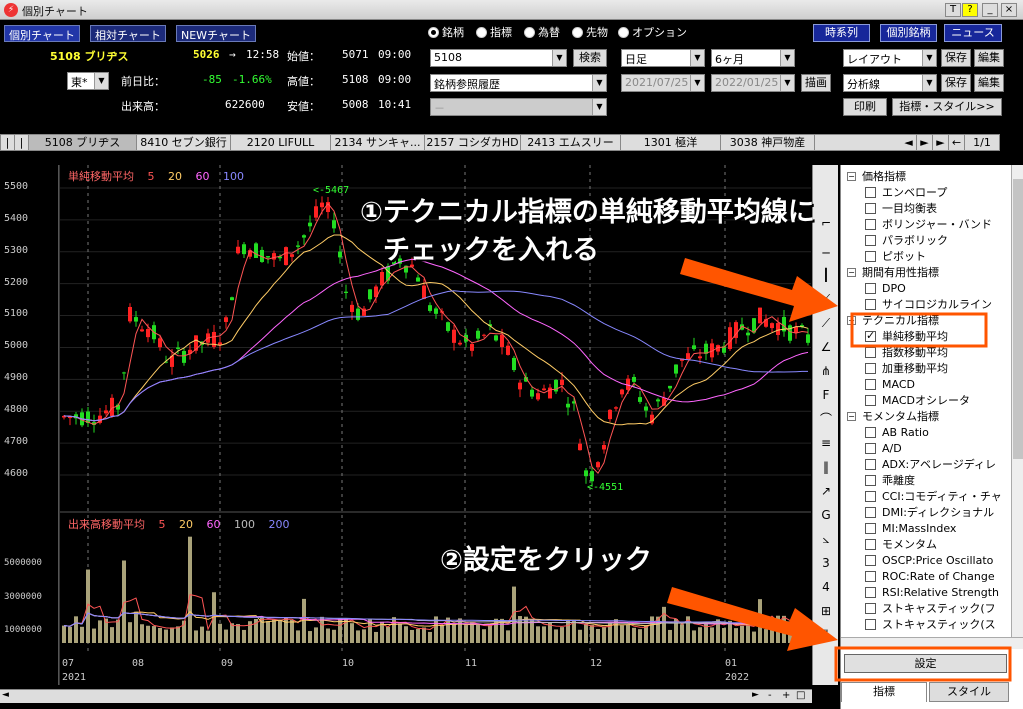 This screenshot has width=1023, height=709. I want to click on tree-item: CCI:コモディティ・チャ, so click(933, 496).